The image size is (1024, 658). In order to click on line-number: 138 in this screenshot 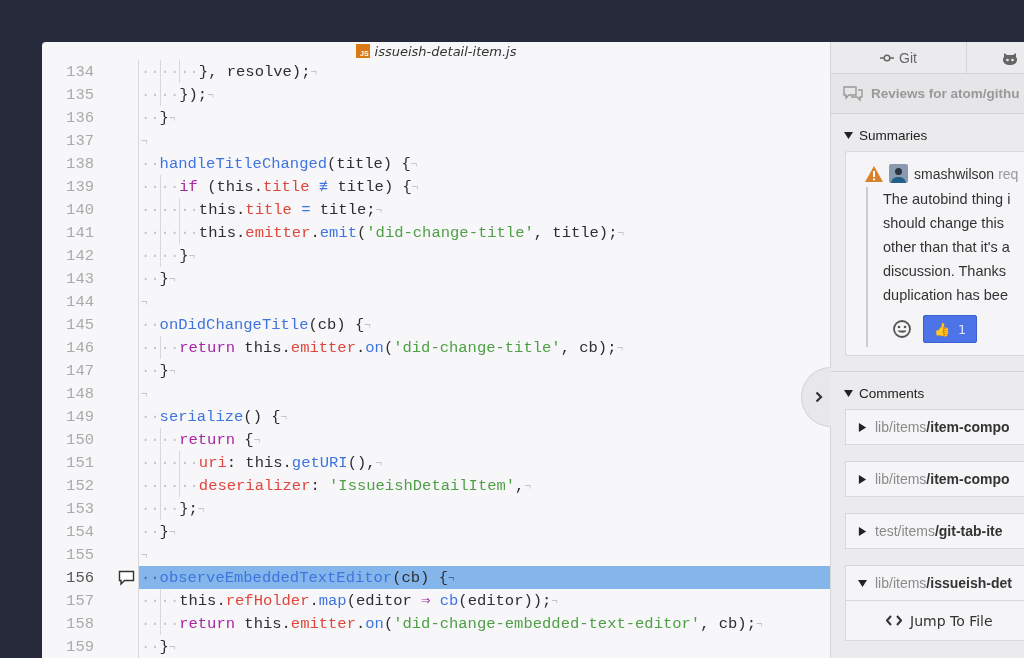, I will do `click(79, 163)`.